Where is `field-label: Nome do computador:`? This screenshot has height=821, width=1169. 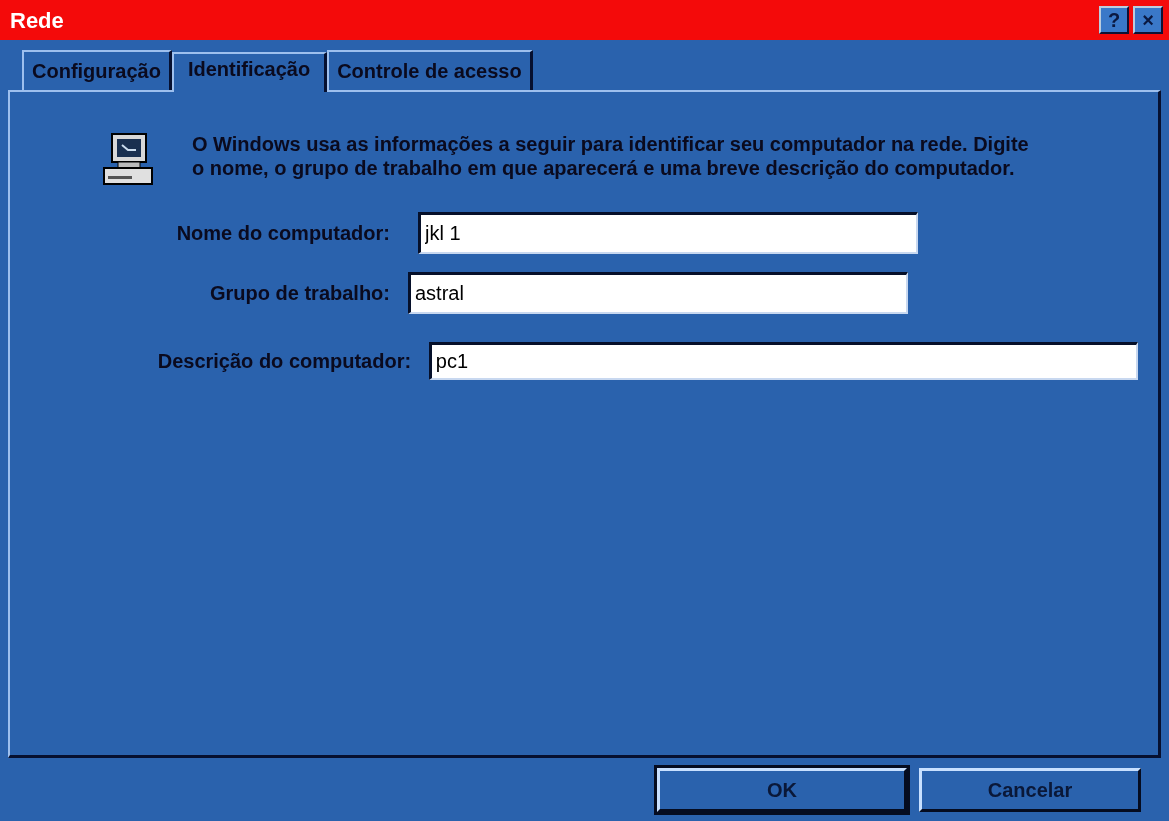 field-label: Nome do computador: is located at coordinates (283, 233).